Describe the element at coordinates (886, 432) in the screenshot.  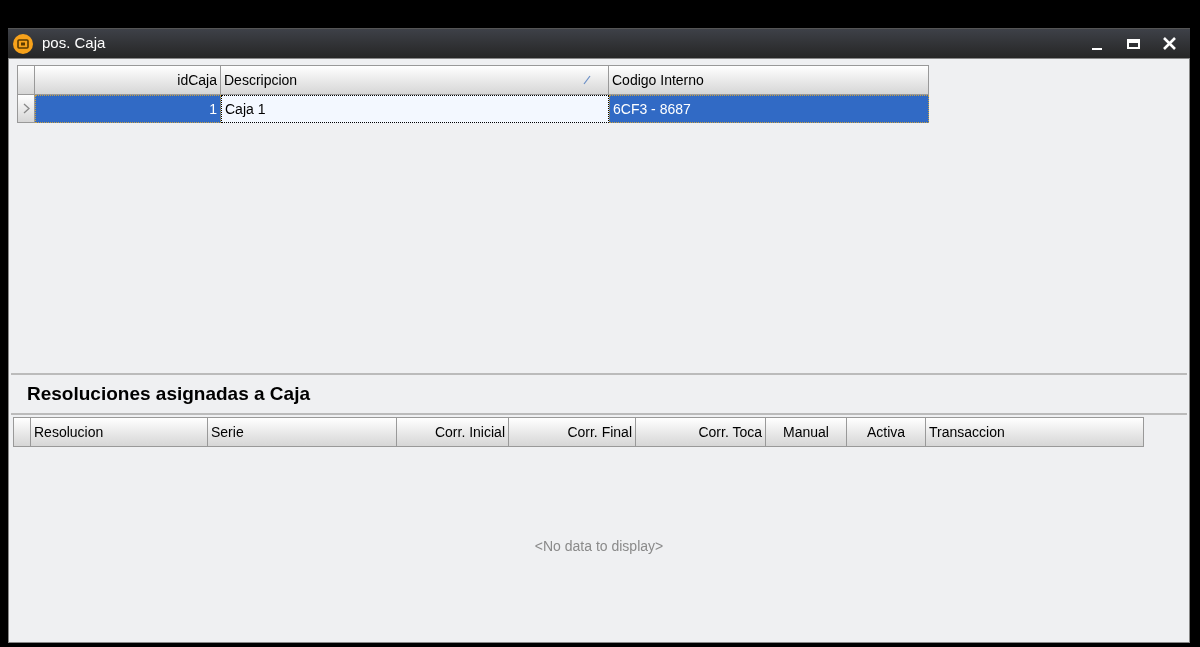
I see `column-header: Activa` at that location.